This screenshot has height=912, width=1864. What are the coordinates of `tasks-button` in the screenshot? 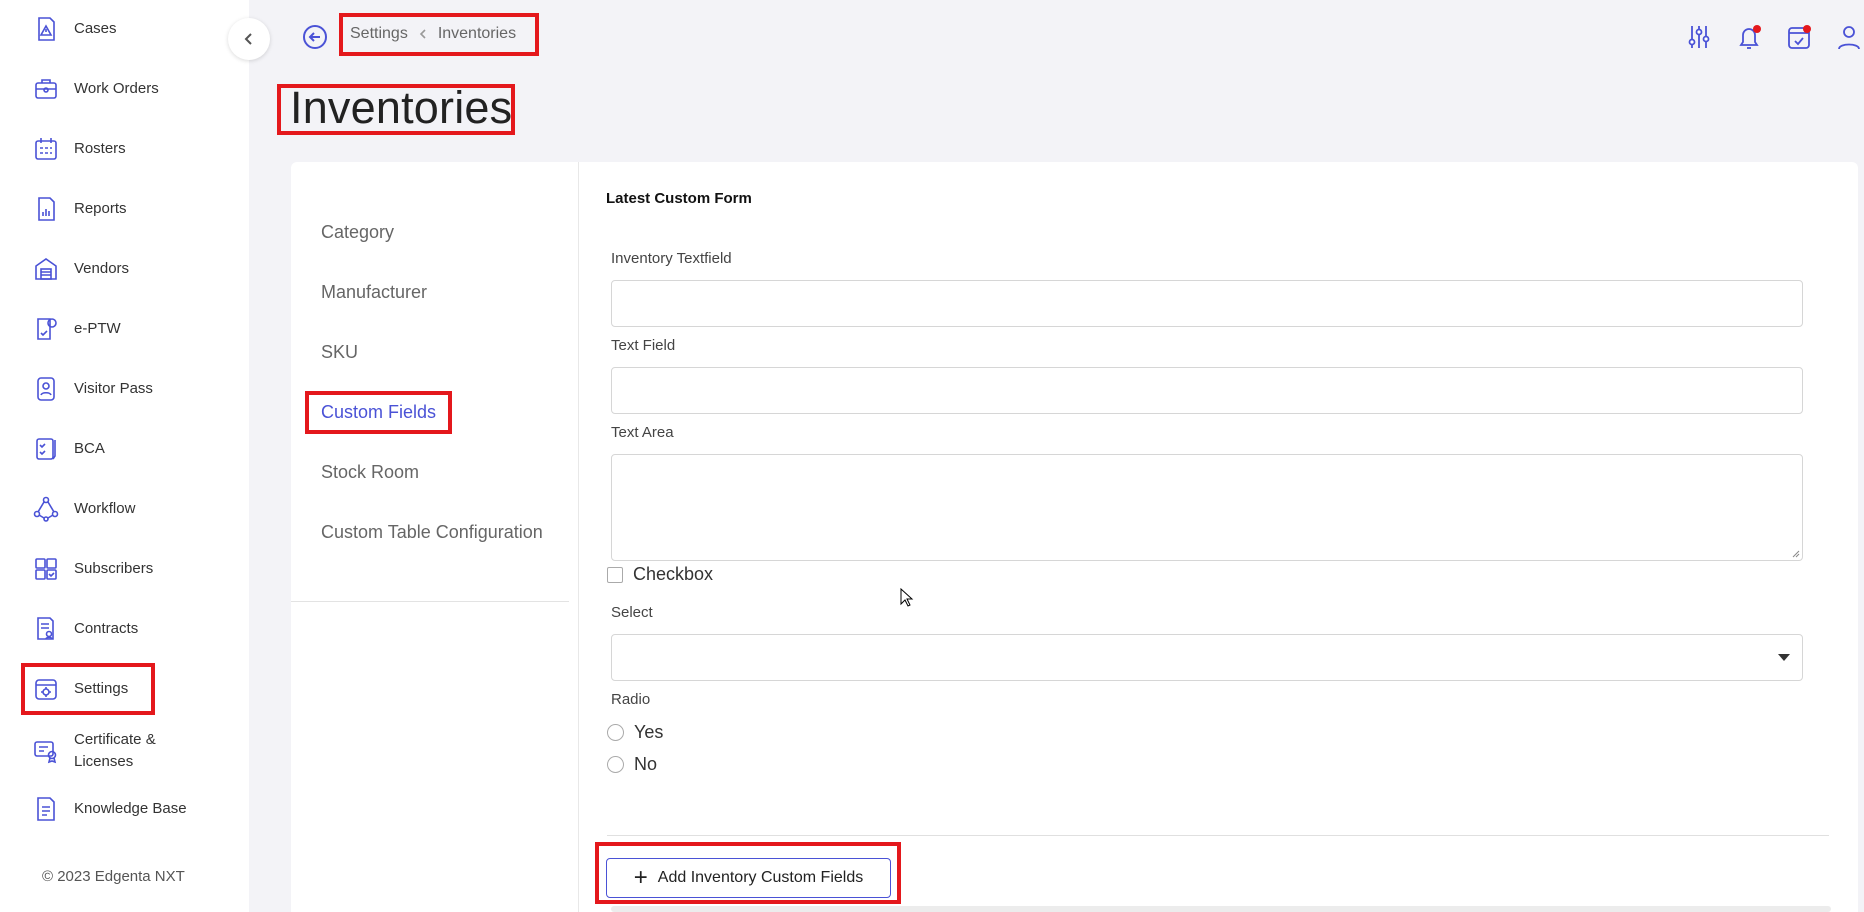 It's located at (1799, 37).